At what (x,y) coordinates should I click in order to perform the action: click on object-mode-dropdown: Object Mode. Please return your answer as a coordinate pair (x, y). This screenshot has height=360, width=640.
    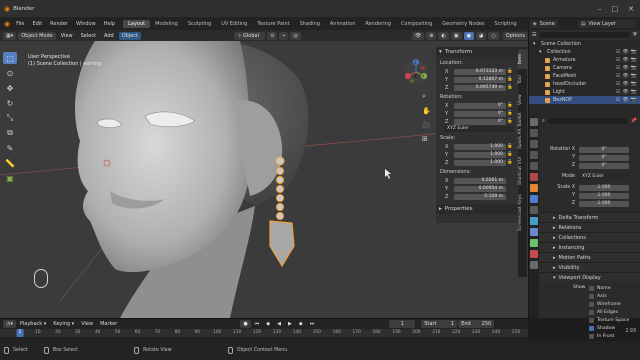
    Looking at the image, I should click on (37, 35).